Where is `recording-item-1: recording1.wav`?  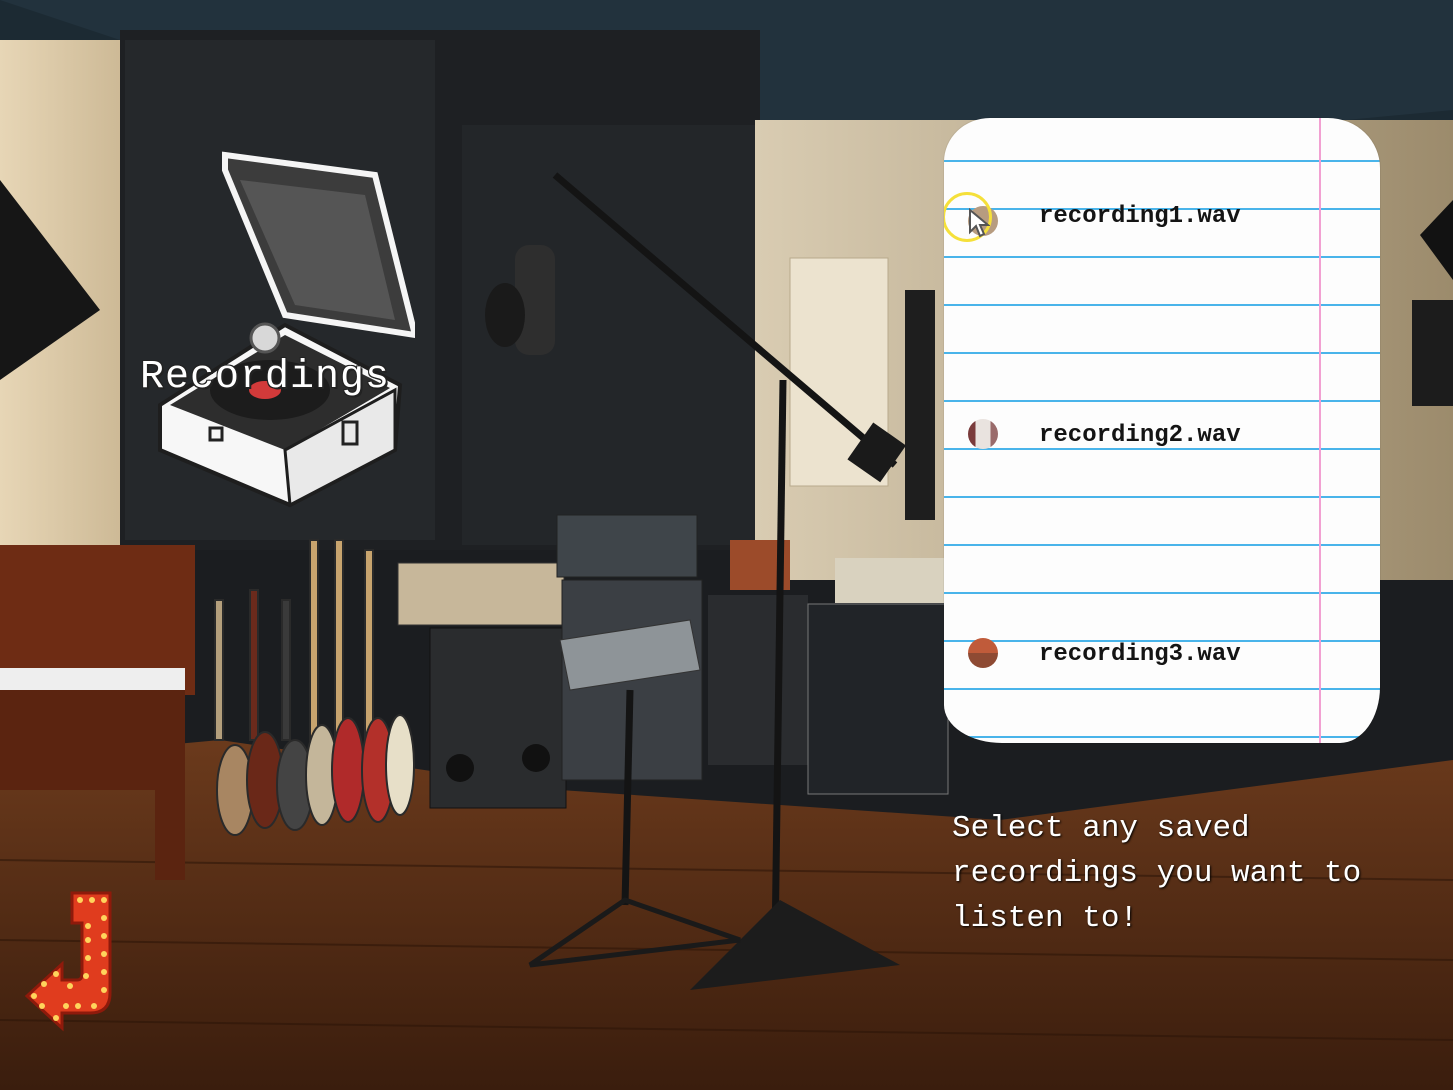 recording-item-1: recording1.wav is located at coordinates (1154, 217).